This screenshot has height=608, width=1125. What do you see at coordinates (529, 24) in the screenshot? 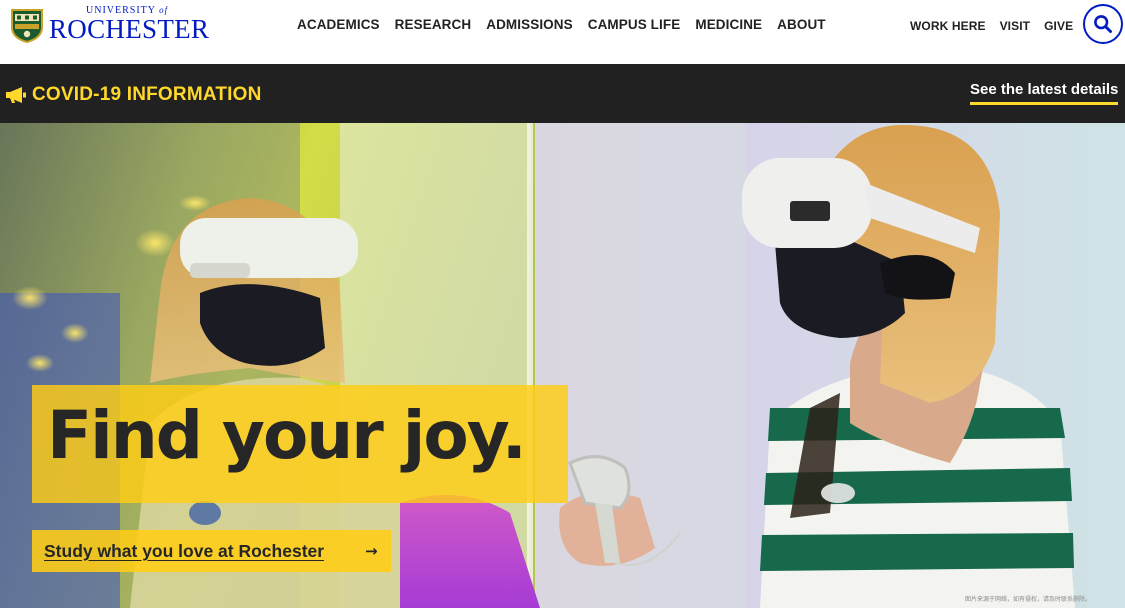
I see `nav-admissions: ADMISSIONS` at bounding box center [529, 24].